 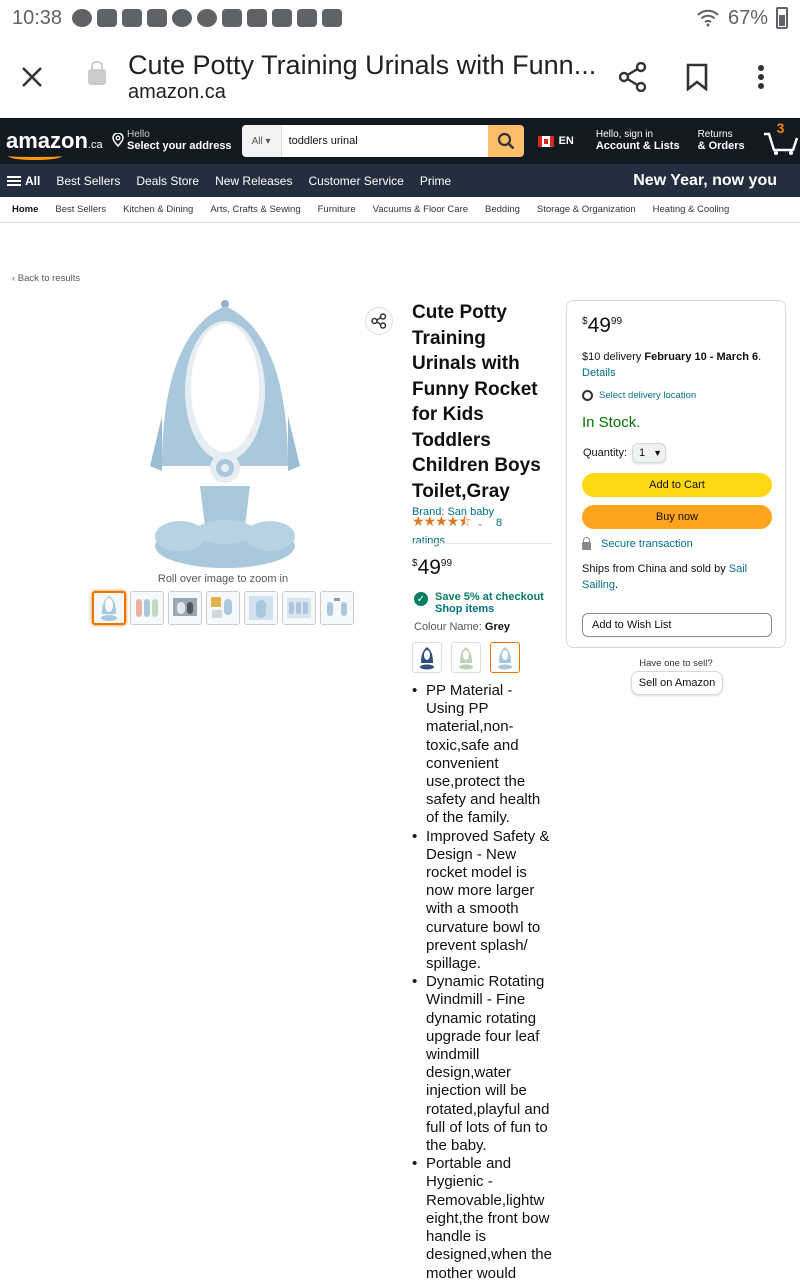 What do you see at coordinates (701, 357) in the screenshot?
I see `delivery-dates: February 10 - March 6` at bounding box center [701, 357].